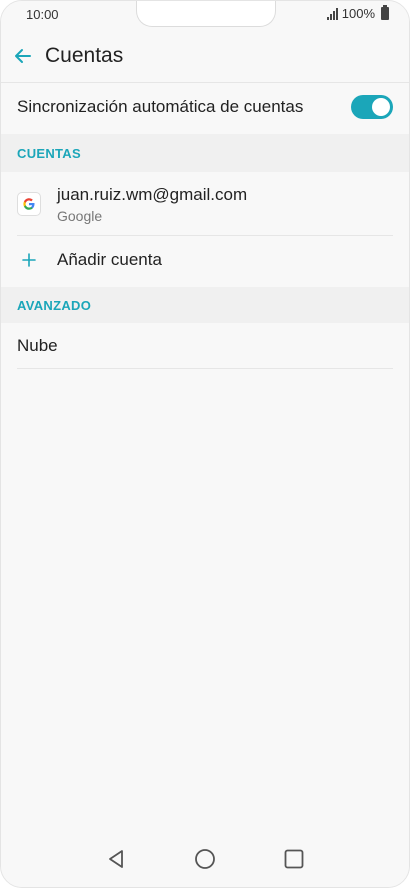 This screenshot has width=410, height=888. I want to click on status-time: 10:00, so click(42, 14).